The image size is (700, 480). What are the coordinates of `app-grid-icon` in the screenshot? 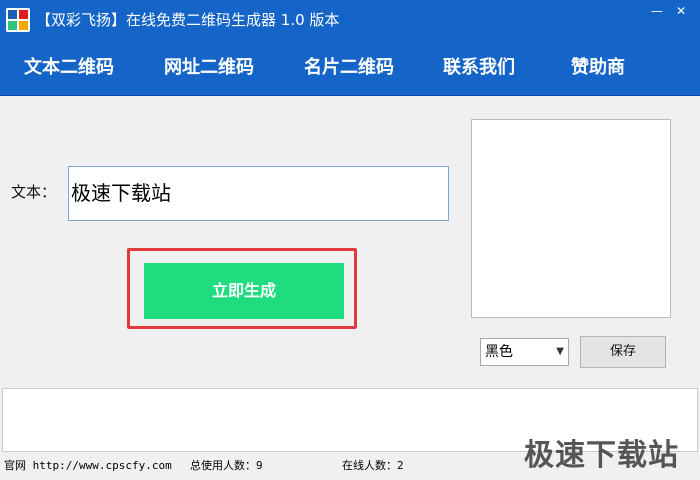 It's located at (18, 20).